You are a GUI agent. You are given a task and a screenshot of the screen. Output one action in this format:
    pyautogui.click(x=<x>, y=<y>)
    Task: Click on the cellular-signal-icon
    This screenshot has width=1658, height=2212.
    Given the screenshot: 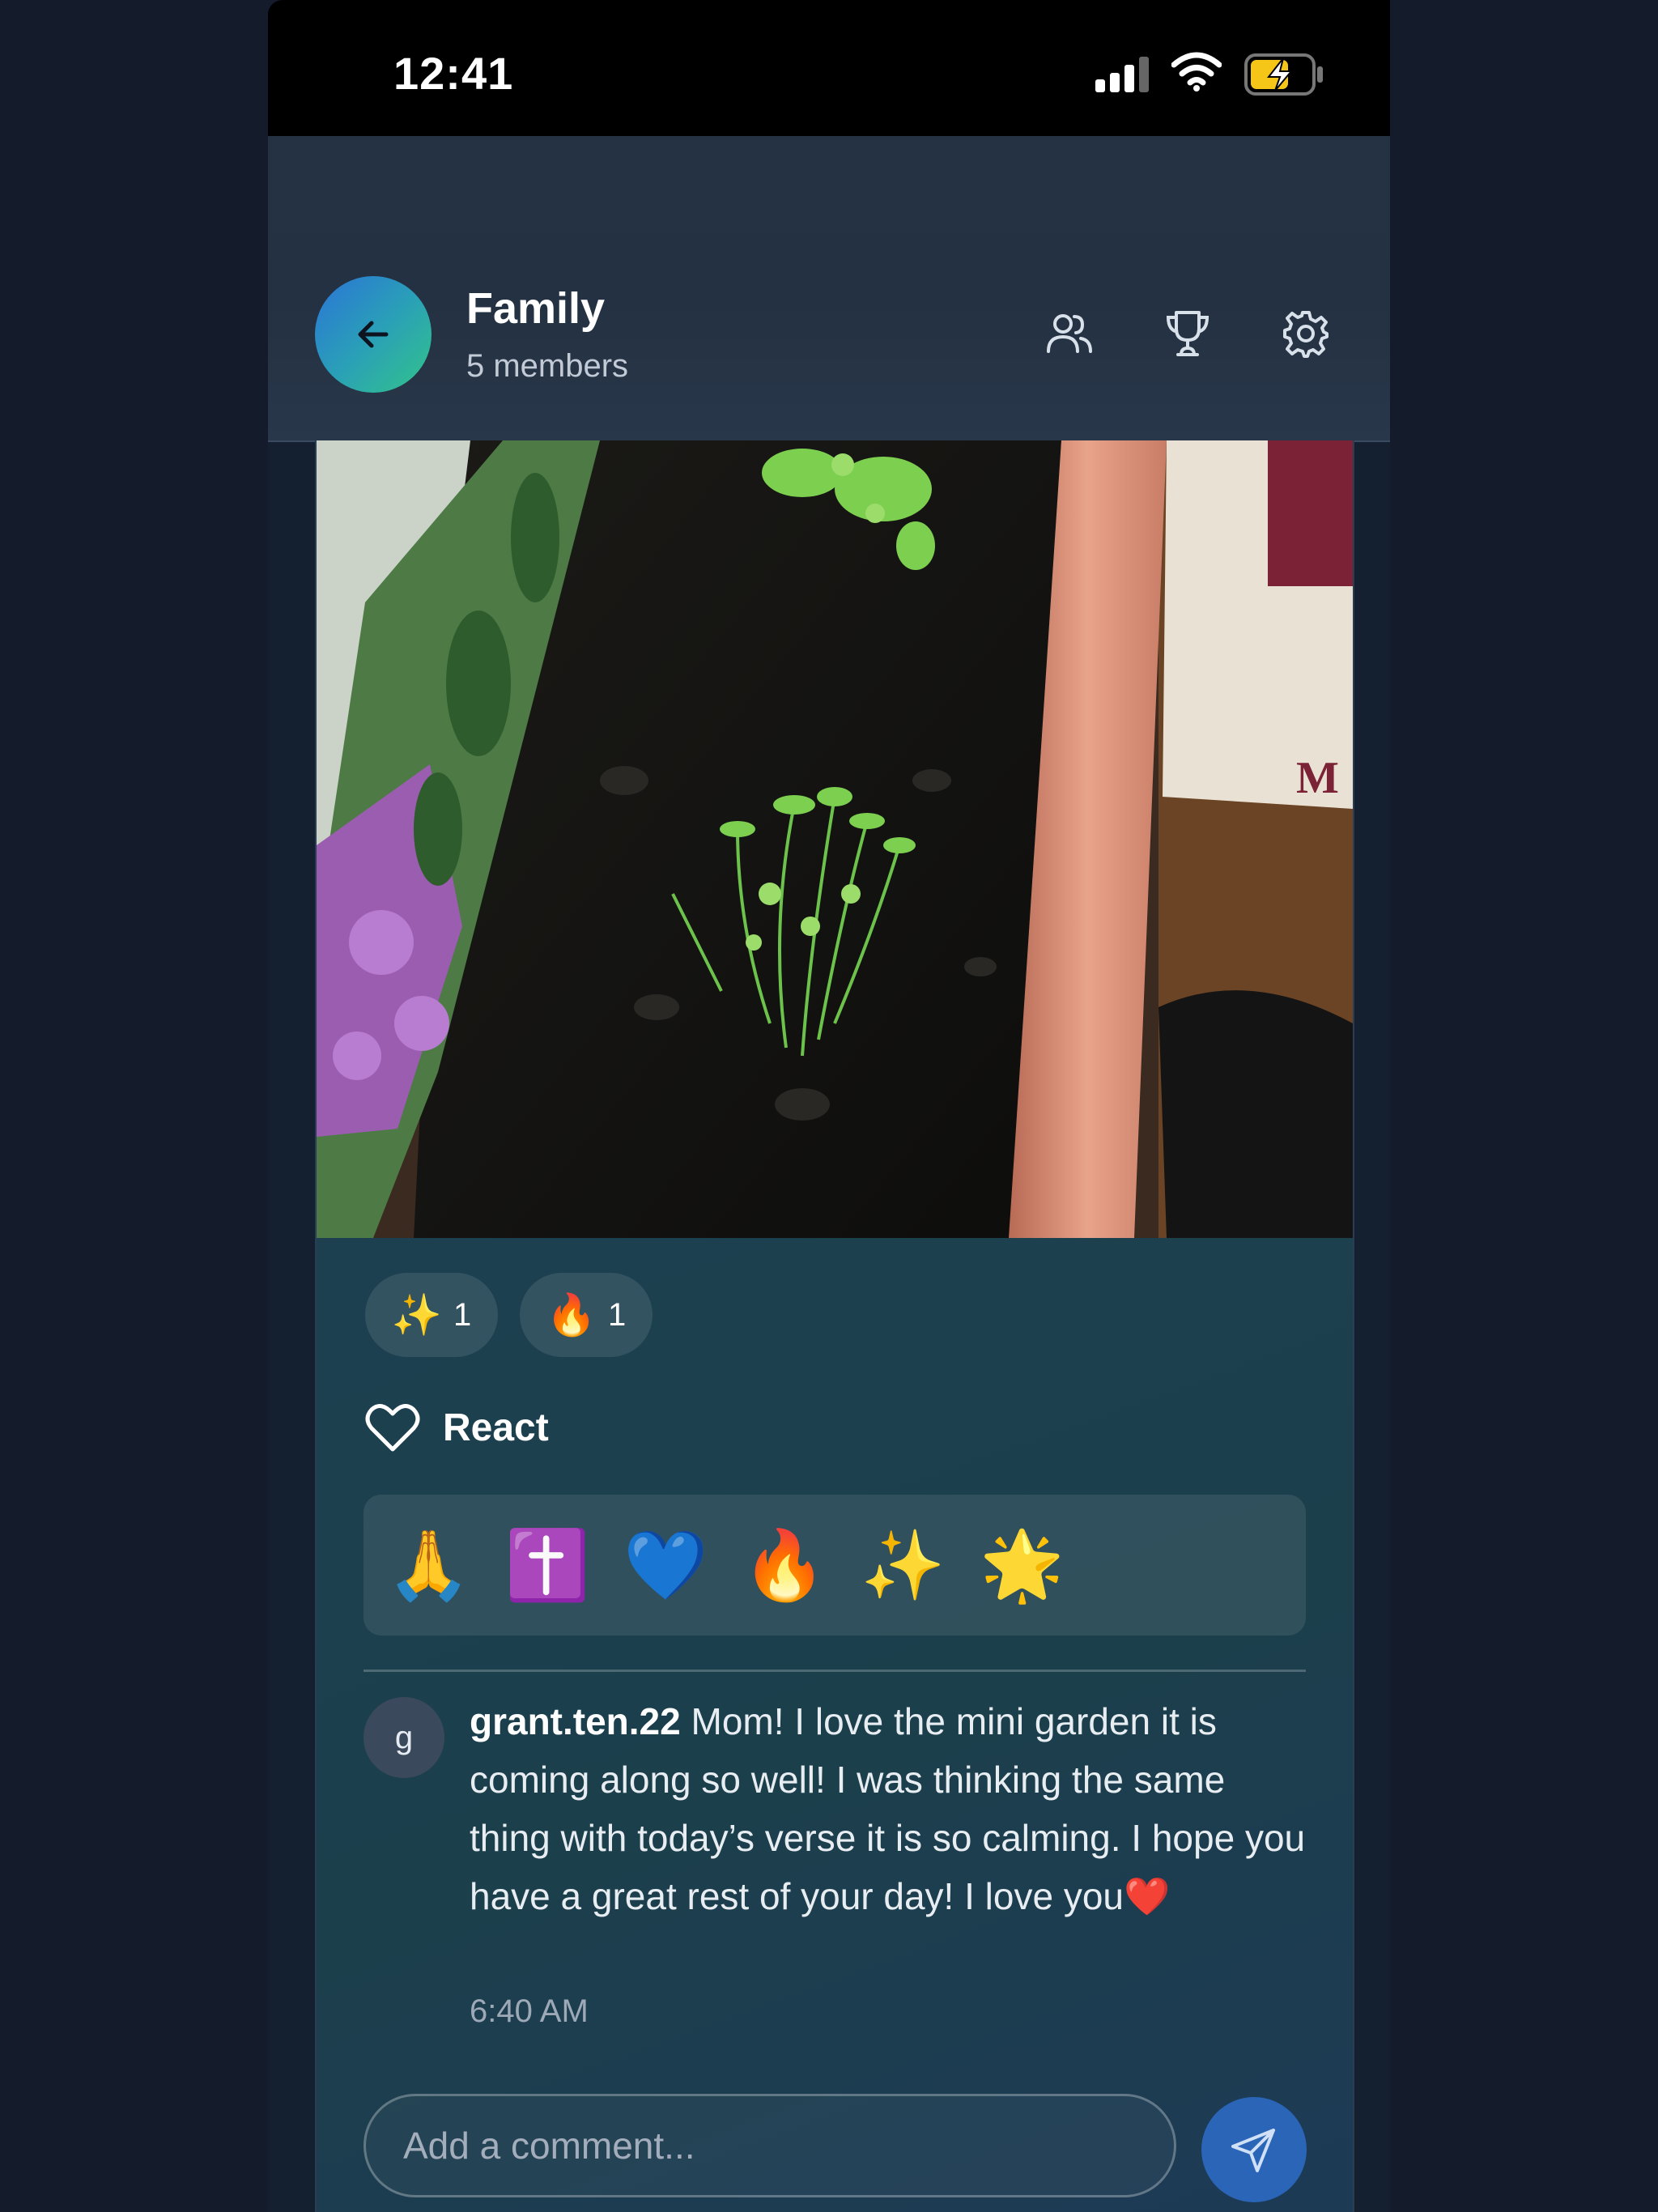 What is the action you would take?
    pyautogui.click(x=1122, y=75)
    